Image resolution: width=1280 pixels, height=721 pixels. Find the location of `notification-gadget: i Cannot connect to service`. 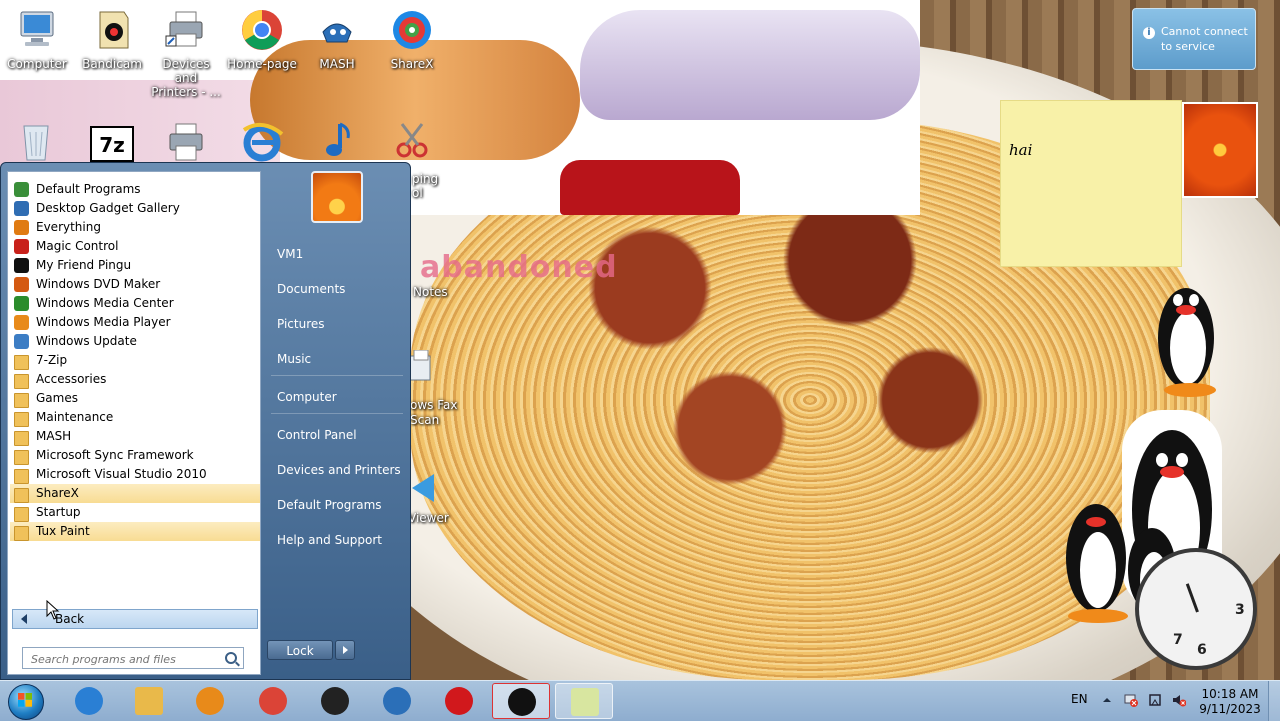

notification-gadget: i Cannot connect to service is located at coordinates (1194, 39).